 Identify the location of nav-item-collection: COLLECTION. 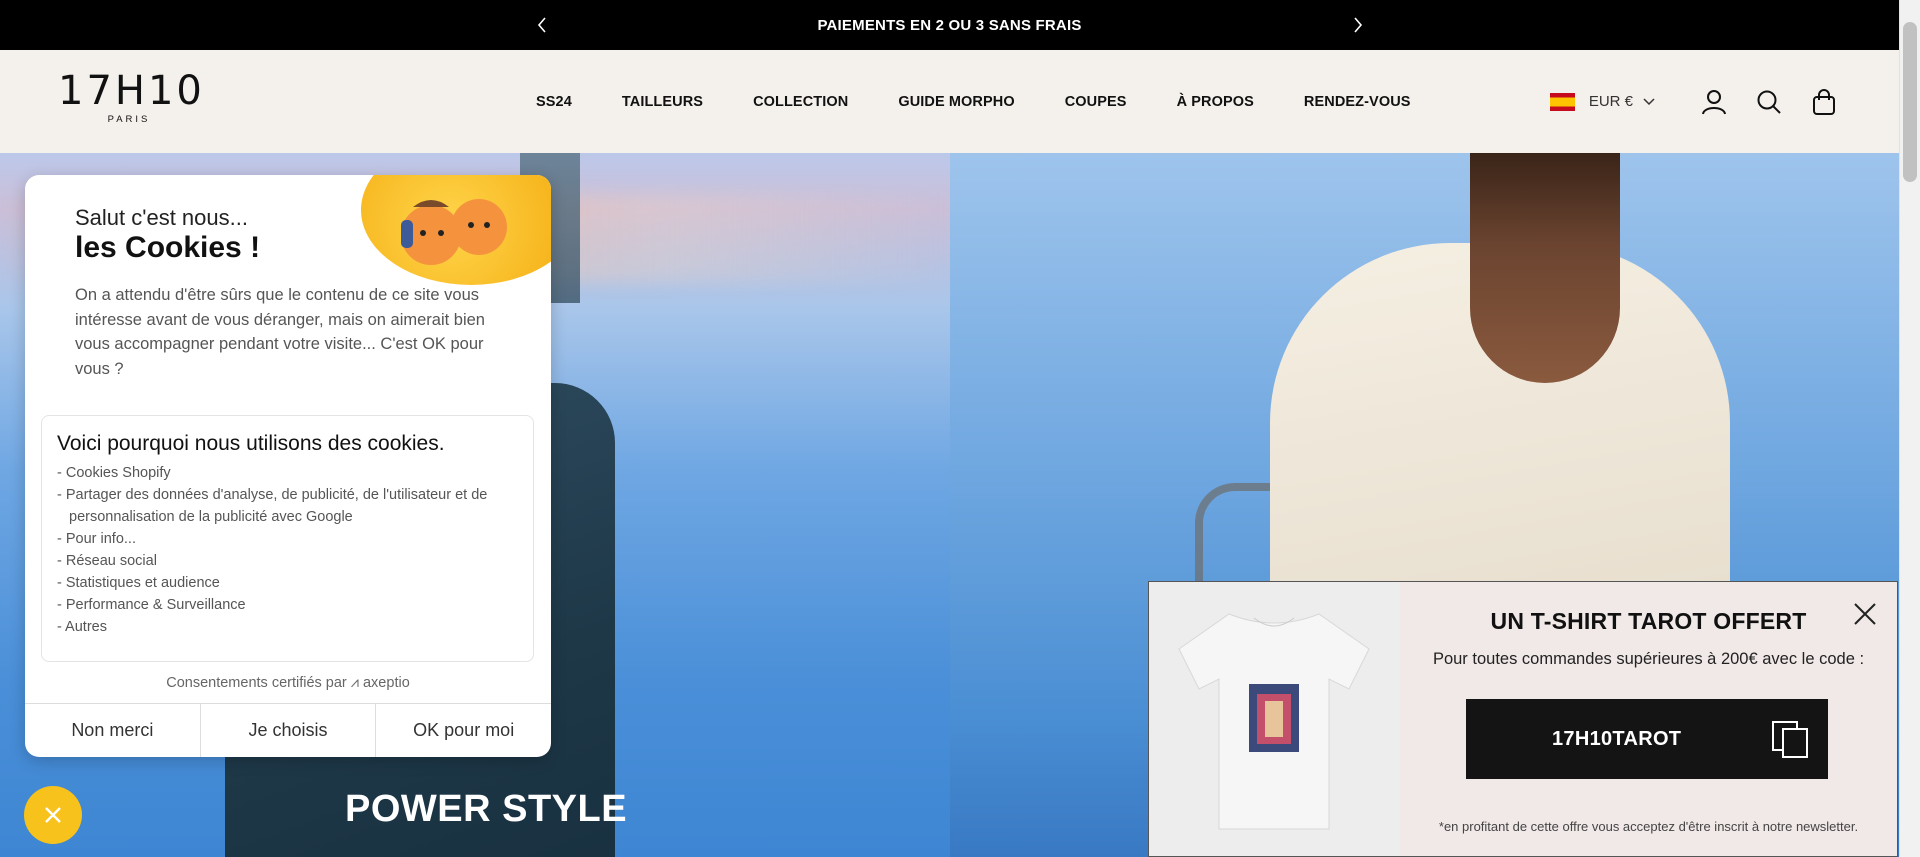
(800, 102).